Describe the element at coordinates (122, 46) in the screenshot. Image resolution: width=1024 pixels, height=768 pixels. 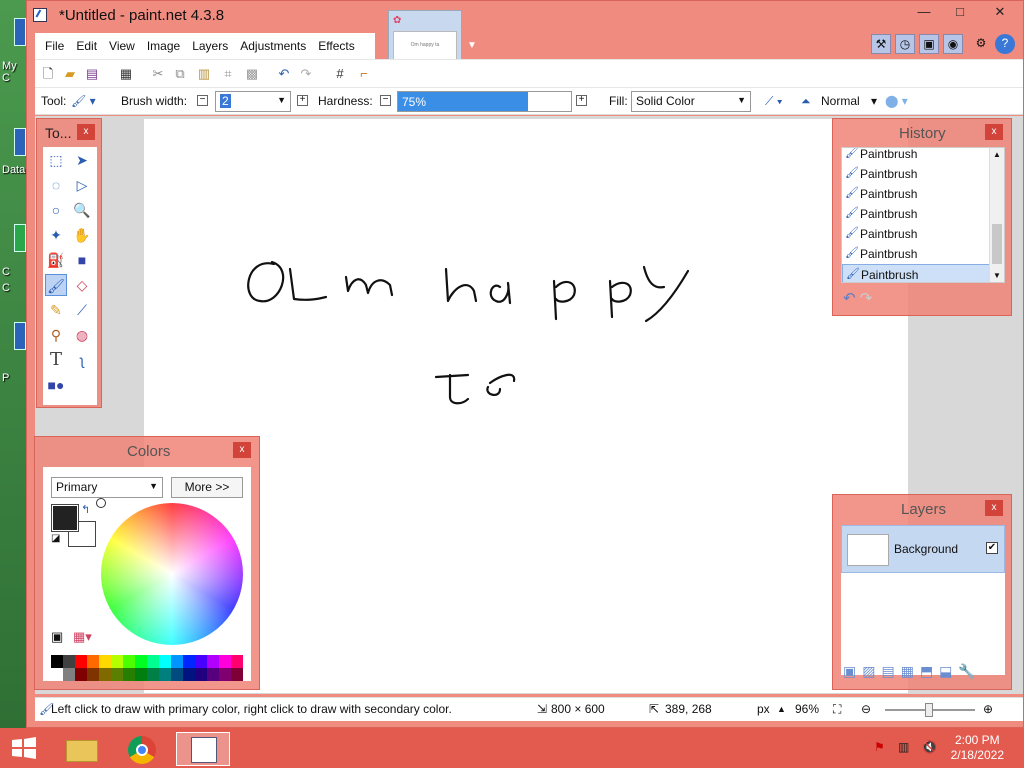
I see `menu-view: View` at that location.